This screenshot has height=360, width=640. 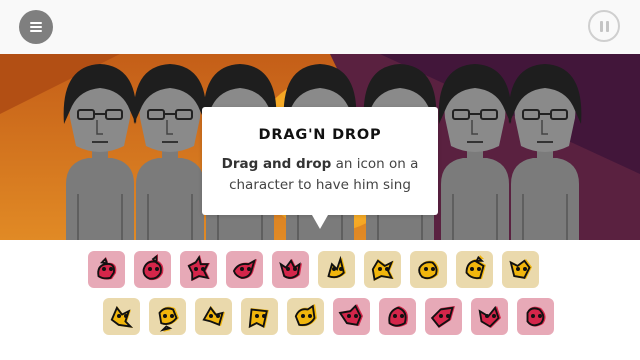 I want to click on pause-button, so click(x=604, y=26).